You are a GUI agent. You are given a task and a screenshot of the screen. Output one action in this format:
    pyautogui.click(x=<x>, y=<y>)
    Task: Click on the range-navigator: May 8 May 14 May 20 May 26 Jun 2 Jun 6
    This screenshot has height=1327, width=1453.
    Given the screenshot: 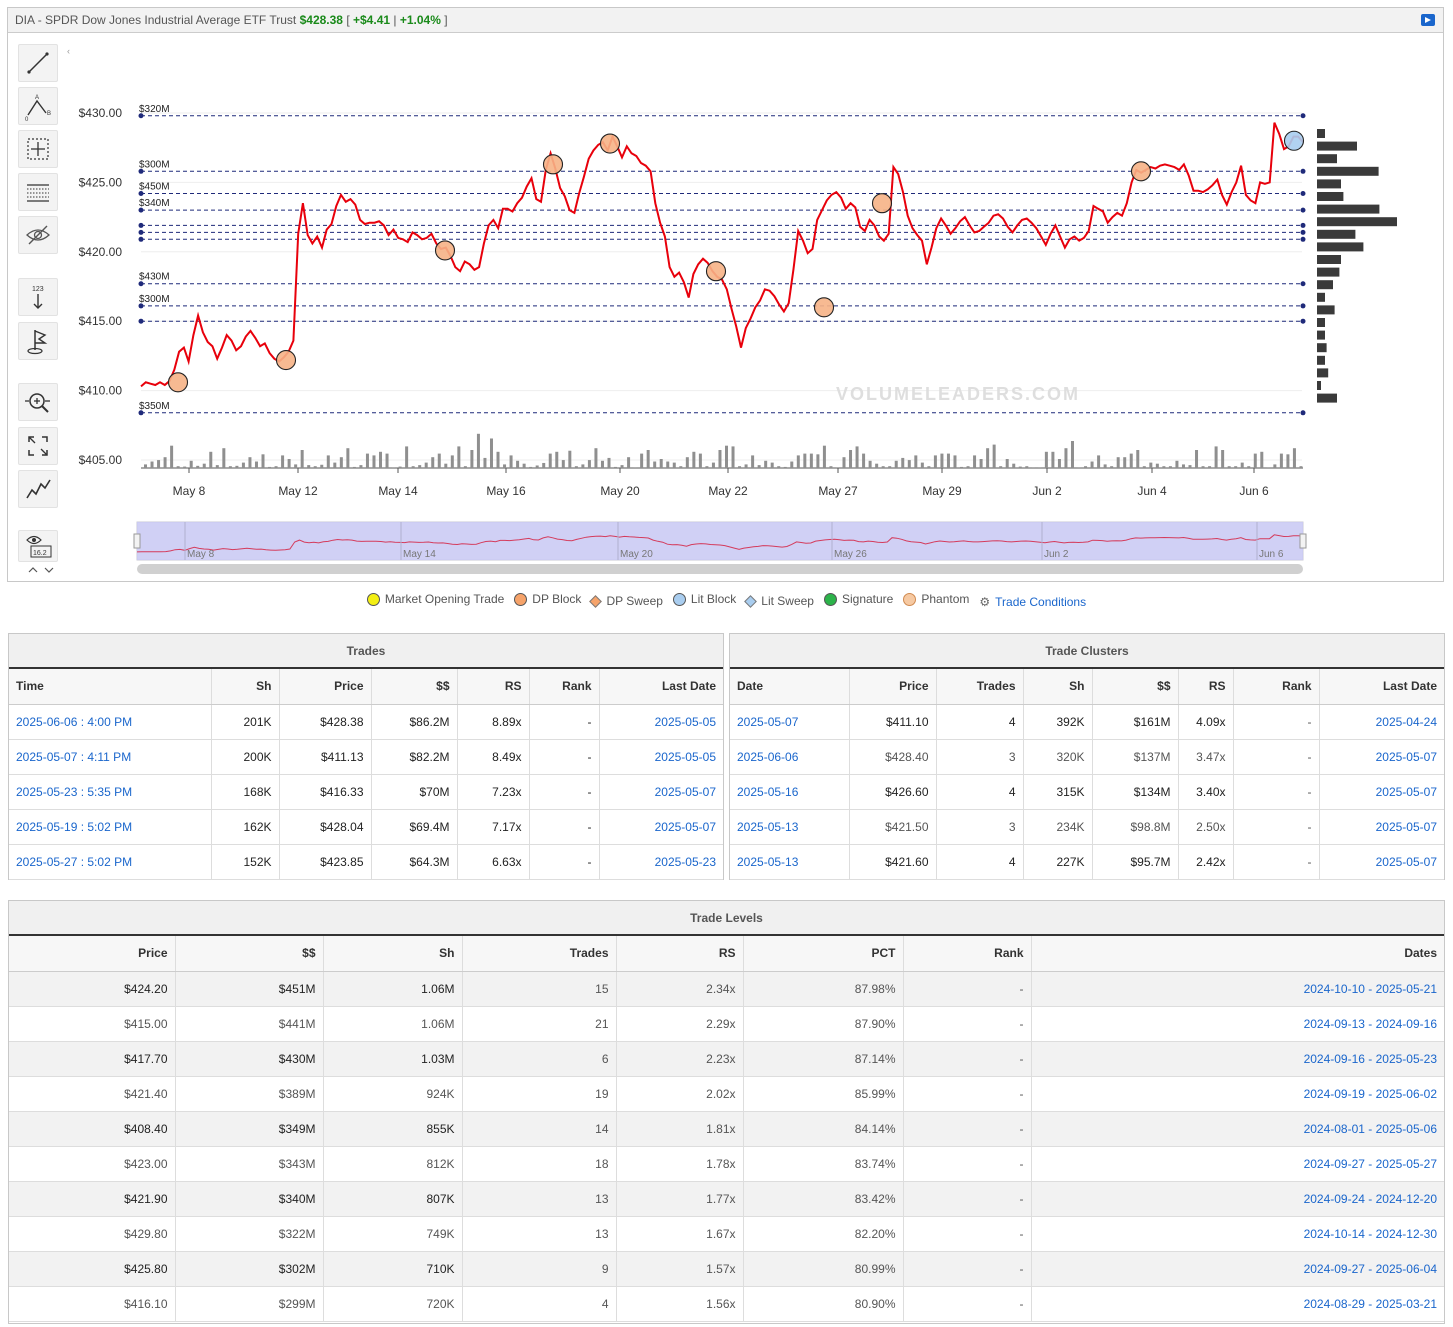 What is the action you would take?
    pyautogui.click(x=720, y=547)
    